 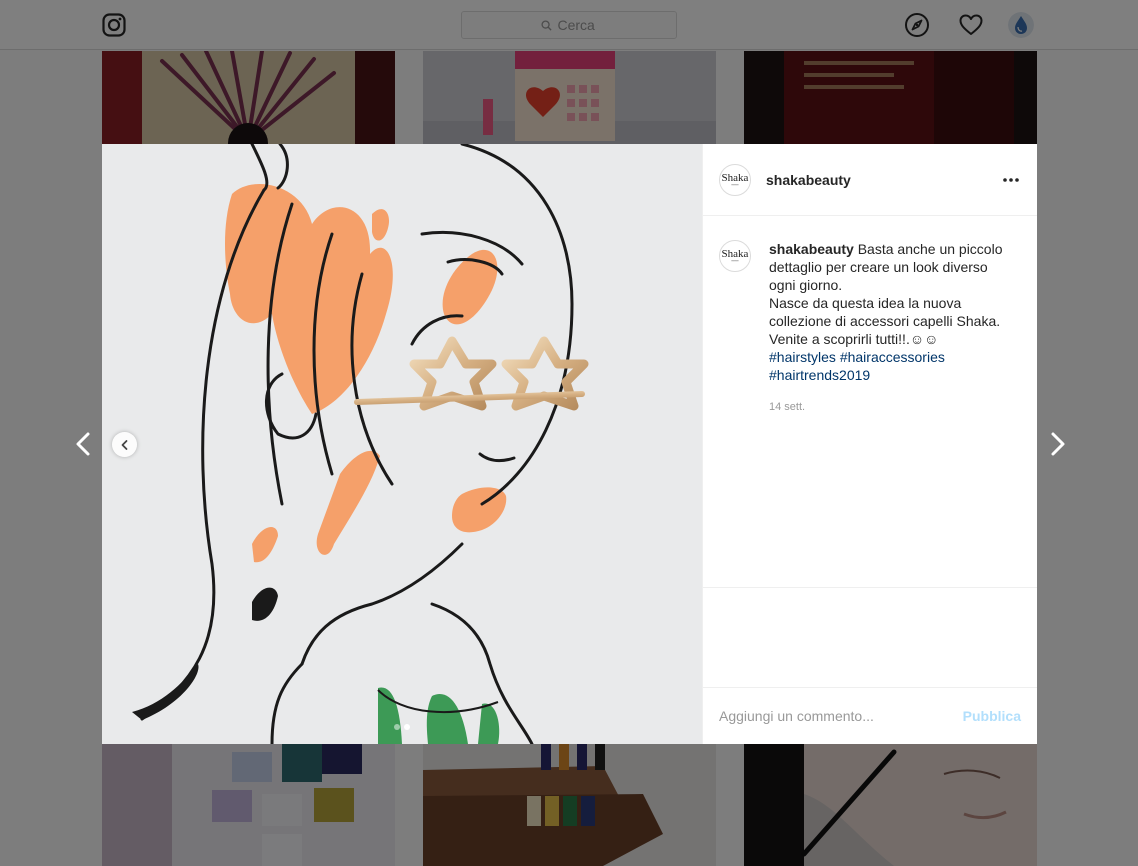 I want to click on hashtag-link: #hairtrends2019, so click(x=819, y=375).